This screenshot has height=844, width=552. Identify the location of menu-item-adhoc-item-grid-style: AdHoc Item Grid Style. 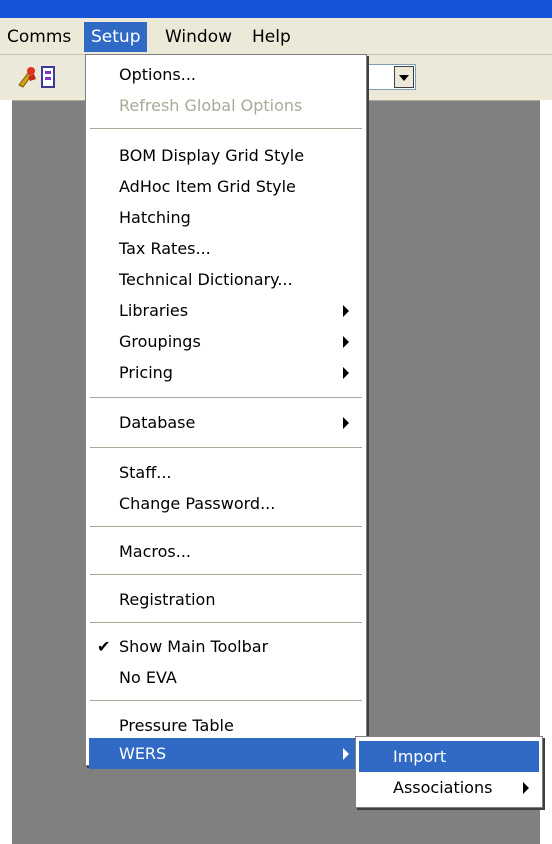
(226, 186).